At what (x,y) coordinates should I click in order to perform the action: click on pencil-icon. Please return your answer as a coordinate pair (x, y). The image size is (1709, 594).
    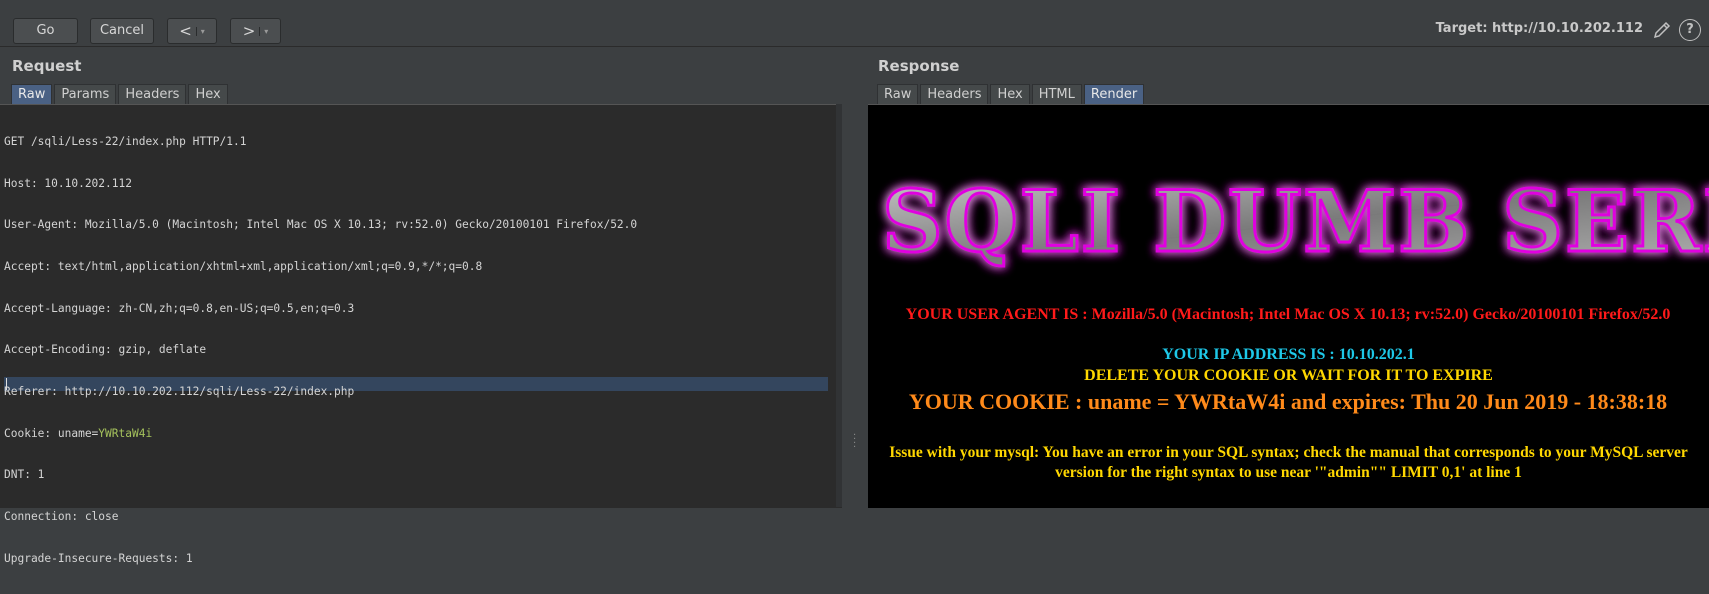
    Looking at the image, I should click on (1662, 30).